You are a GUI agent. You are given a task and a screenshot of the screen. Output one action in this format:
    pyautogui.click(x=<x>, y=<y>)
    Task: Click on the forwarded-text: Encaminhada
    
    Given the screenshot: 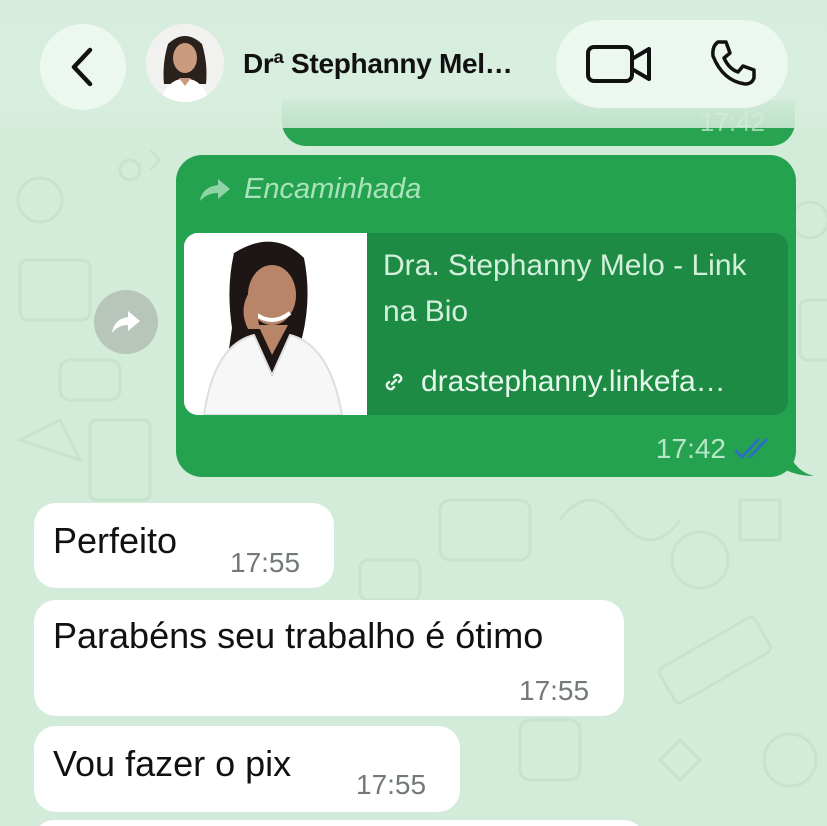 What is the action you would take?
    pyautogui.click(x=333, y=189)
    